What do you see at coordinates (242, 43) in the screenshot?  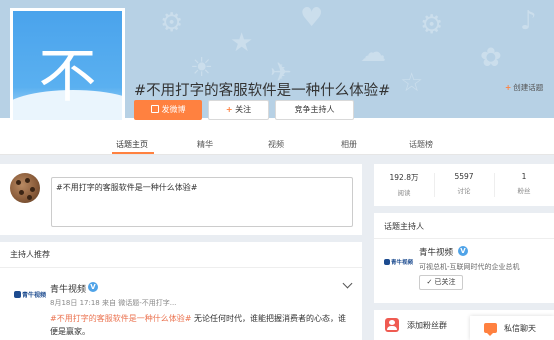 I see `star-icon: ★` at bounding box center [242, 43].